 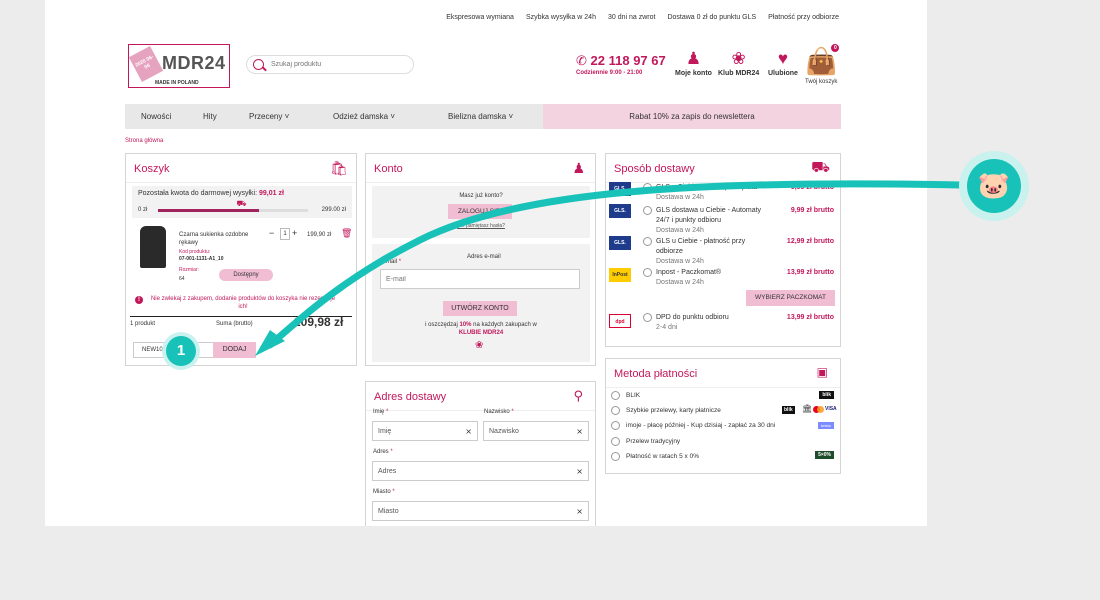 I want to click on piggy-bank-icon: 🐷, so click(x=994, y=186).